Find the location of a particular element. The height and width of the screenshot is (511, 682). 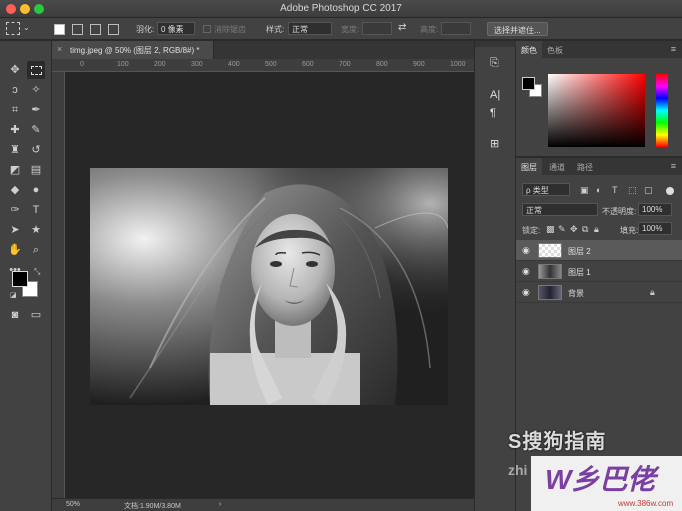

default-colors-icon: ◪ is located at coordinates (13, 295).